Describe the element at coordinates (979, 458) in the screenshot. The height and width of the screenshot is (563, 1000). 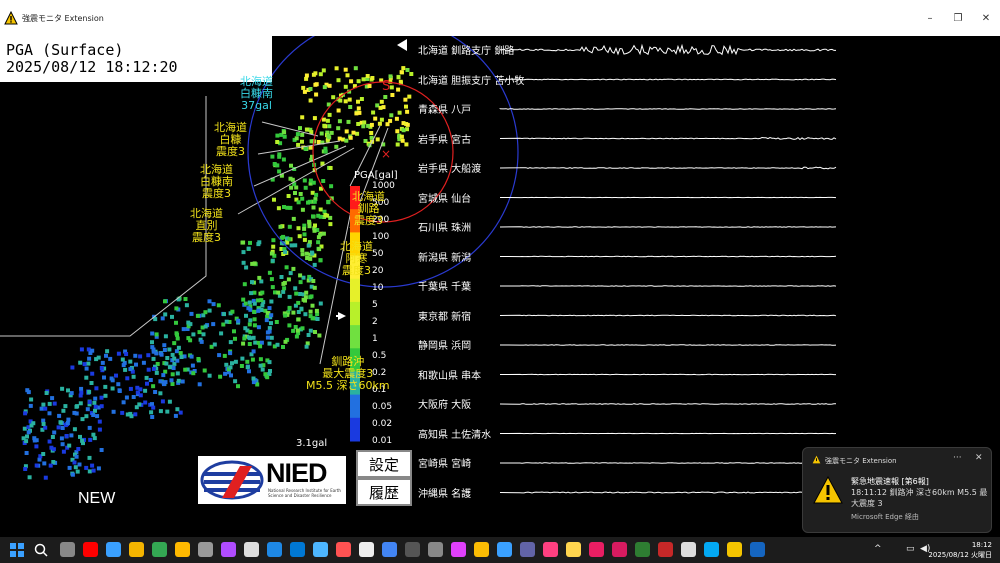
I see `toast-close-button: ✕` at that location.